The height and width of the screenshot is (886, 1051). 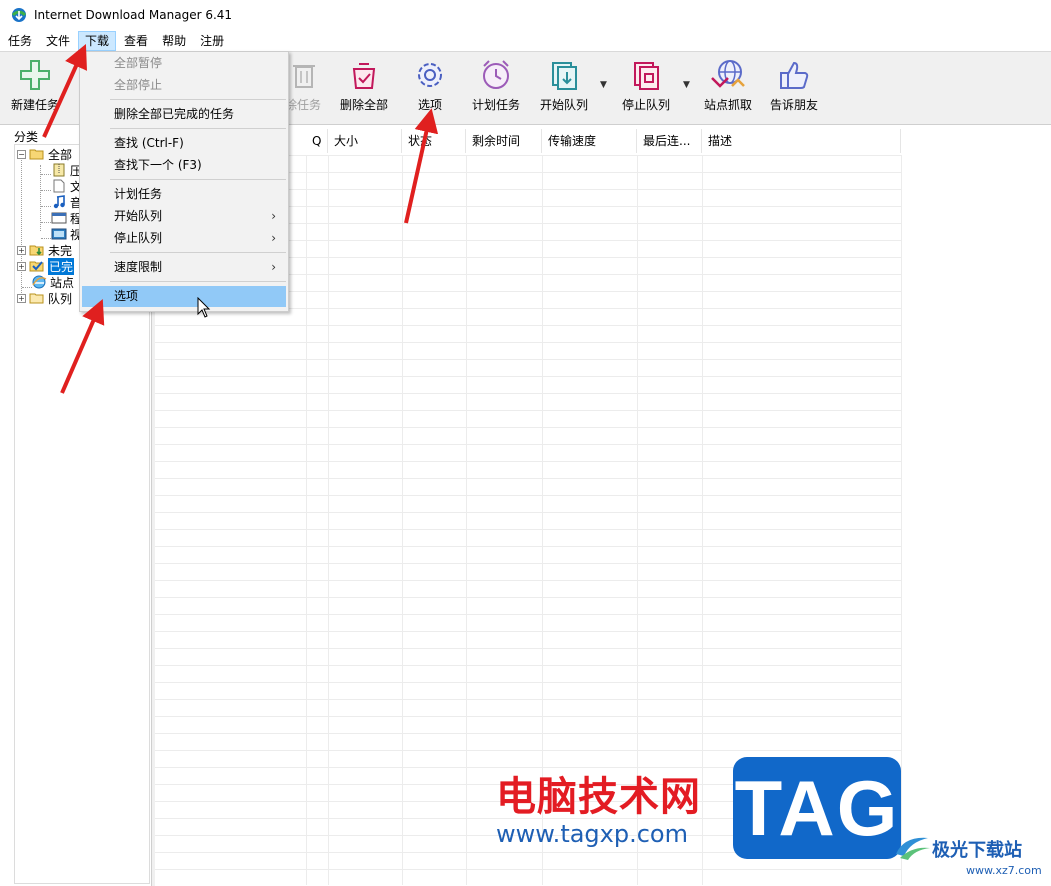 What do you see at coordinates (59, 202) in the screenshot?
I see `music-note-icon` at bounding box center [59, 202].